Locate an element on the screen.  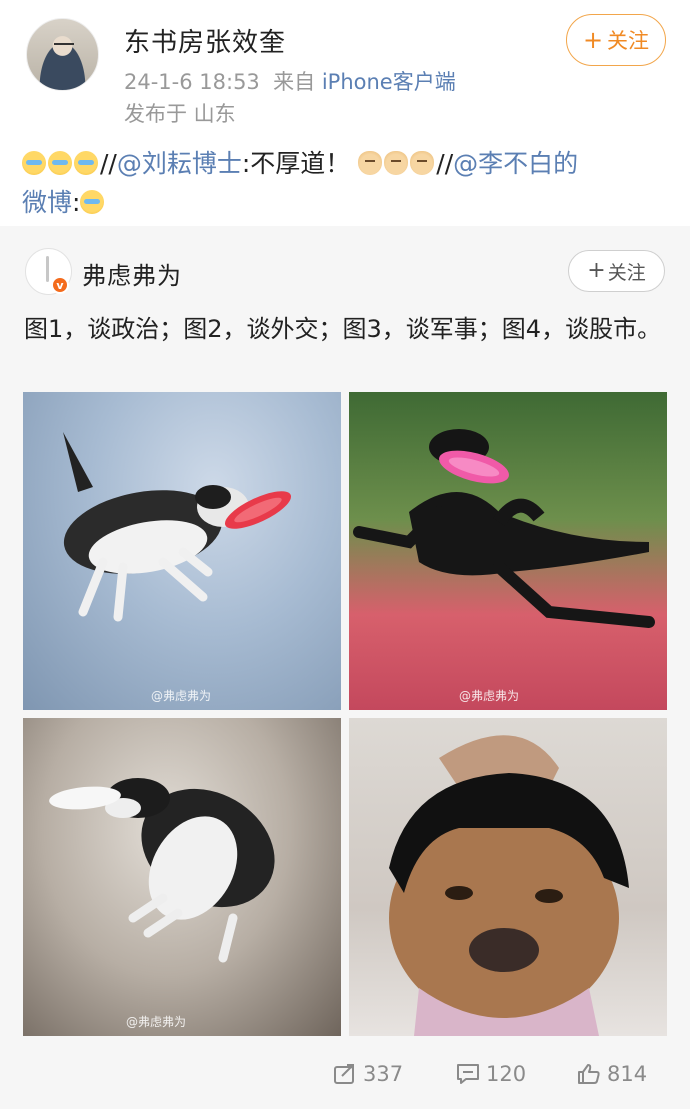
comment-count: 120 is located at coordinates (506, 1074).